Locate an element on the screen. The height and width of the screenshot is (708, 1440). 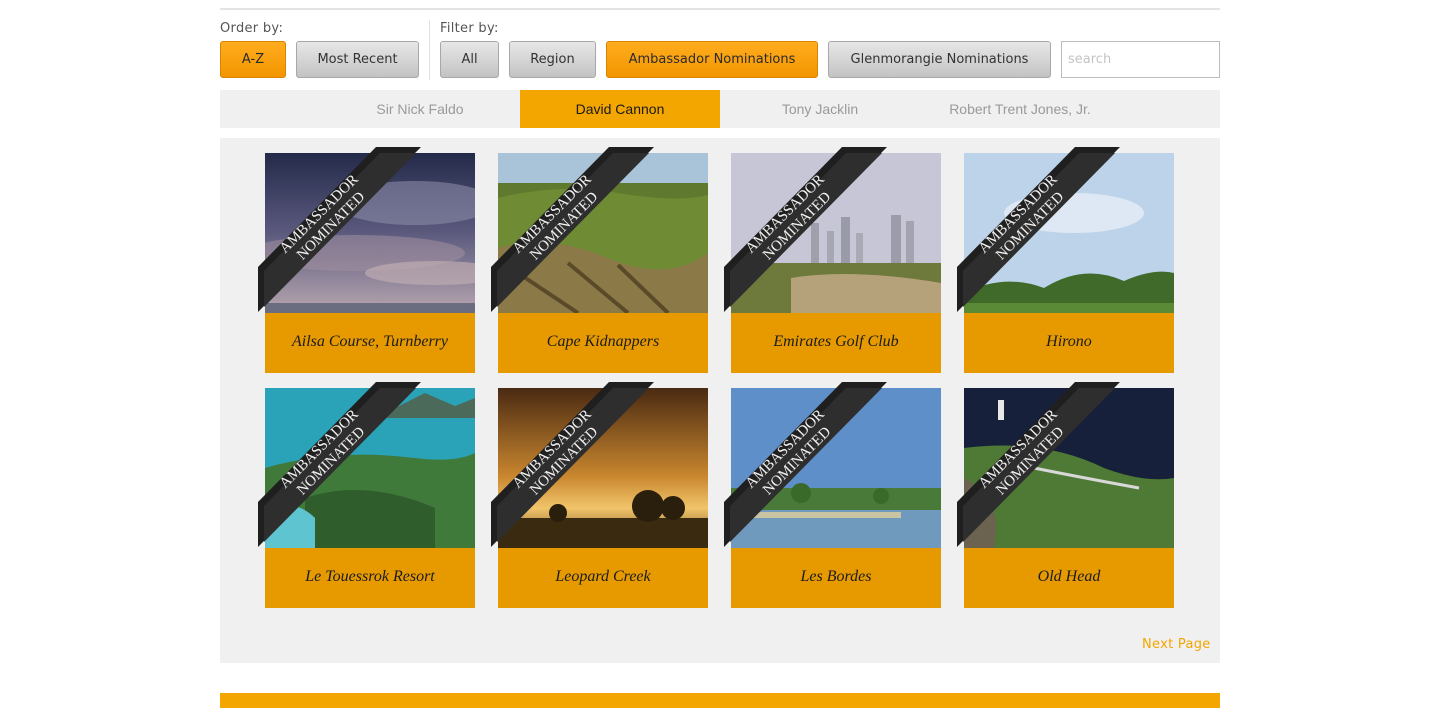
course-card: Les Bordes AMBASSADOR NOMINATED is located at coordinates (832, 495).